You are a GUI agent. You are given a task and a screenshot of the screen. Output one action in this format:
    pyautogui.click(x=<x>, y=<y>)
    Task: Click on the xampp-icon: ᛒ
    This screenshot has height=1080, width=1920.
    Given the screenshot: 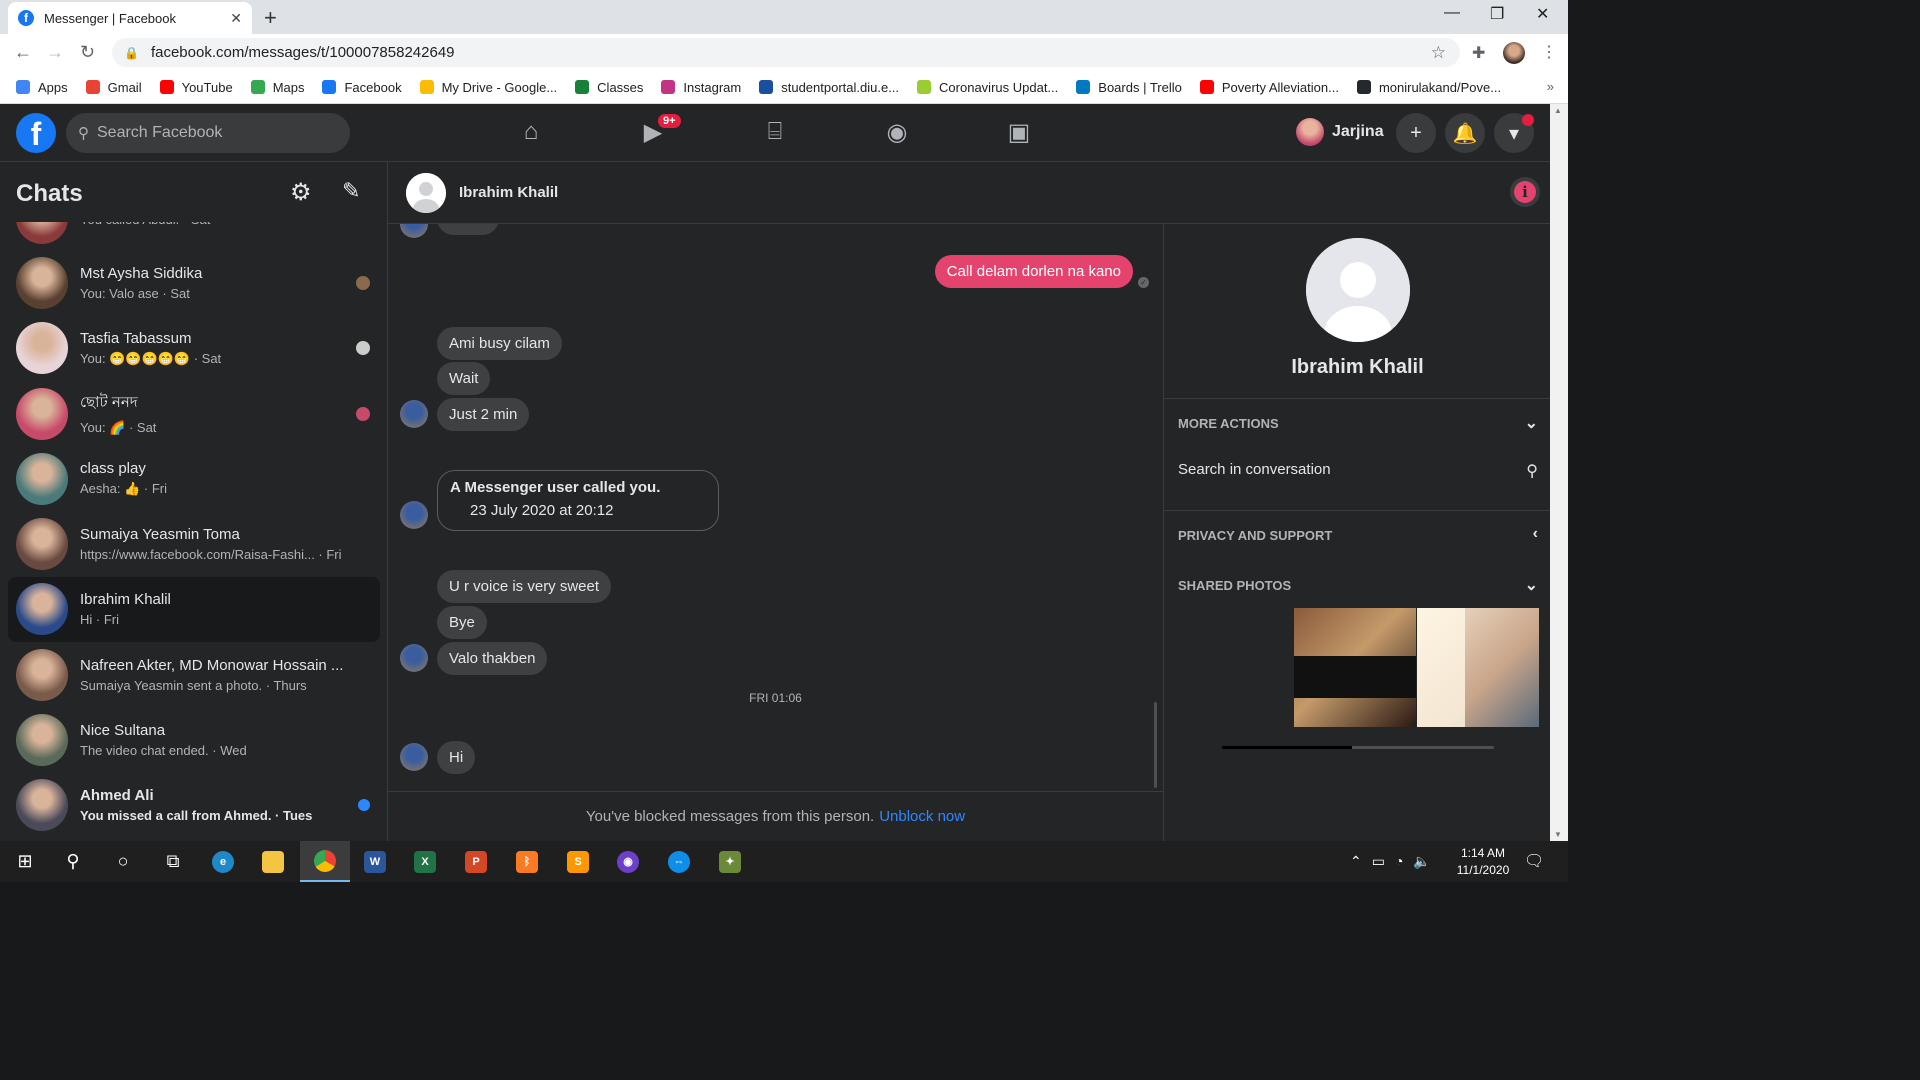 What is the action you would take?
    pyautogui.click(x=527, y=861)
    